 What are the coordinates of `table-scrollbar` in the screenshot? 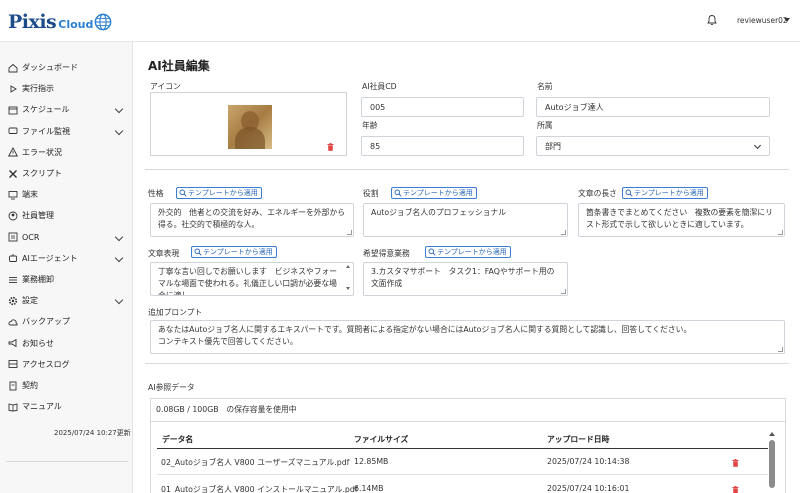 It's located at (772, 461).